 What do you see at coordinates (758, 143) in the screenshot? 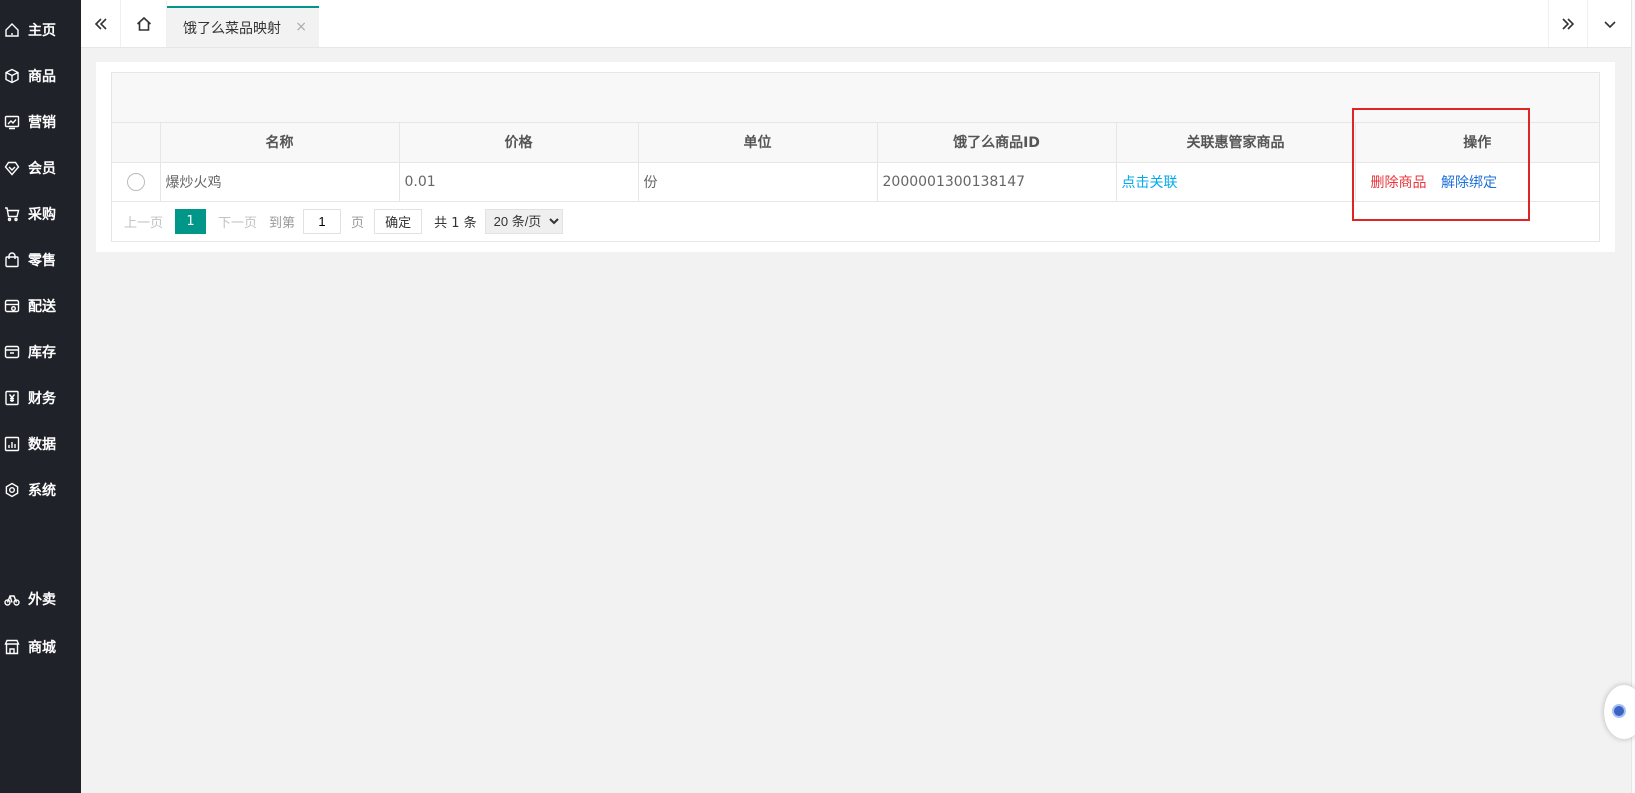
I see `column-header-unit: 单位` at bounding box center [758, 143].